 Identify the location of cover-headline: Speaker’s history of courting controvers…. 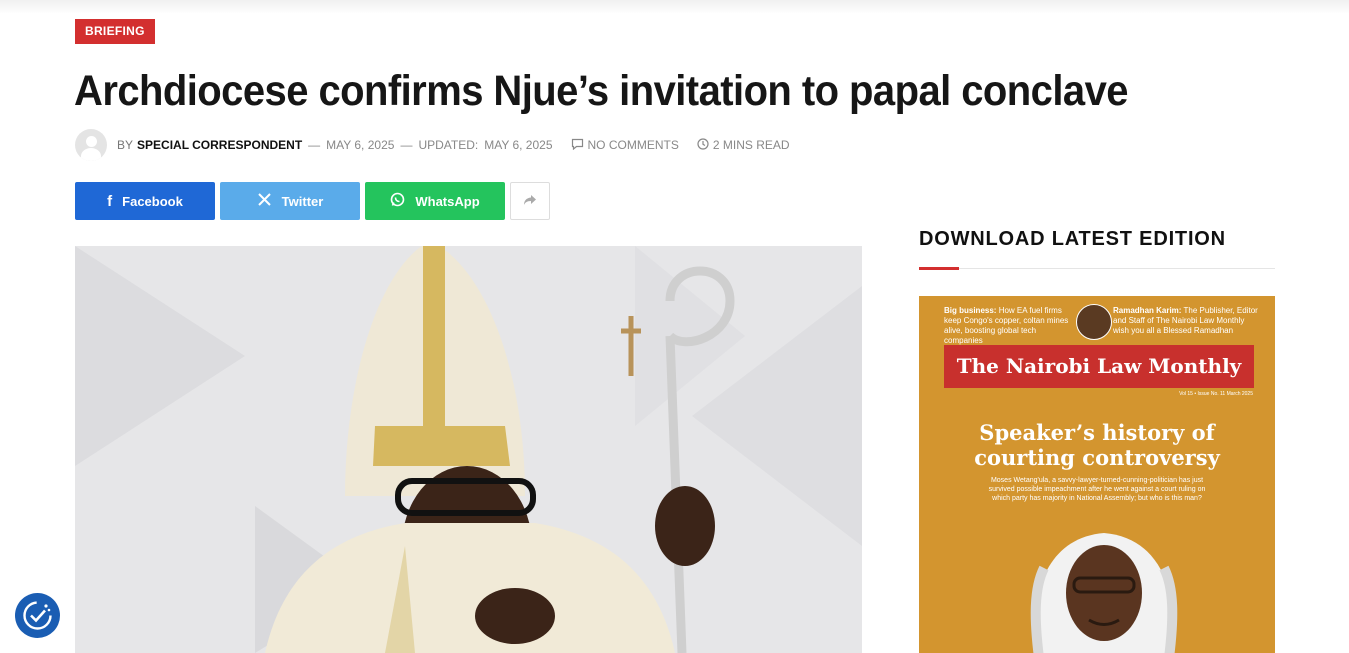
(1097, 445).